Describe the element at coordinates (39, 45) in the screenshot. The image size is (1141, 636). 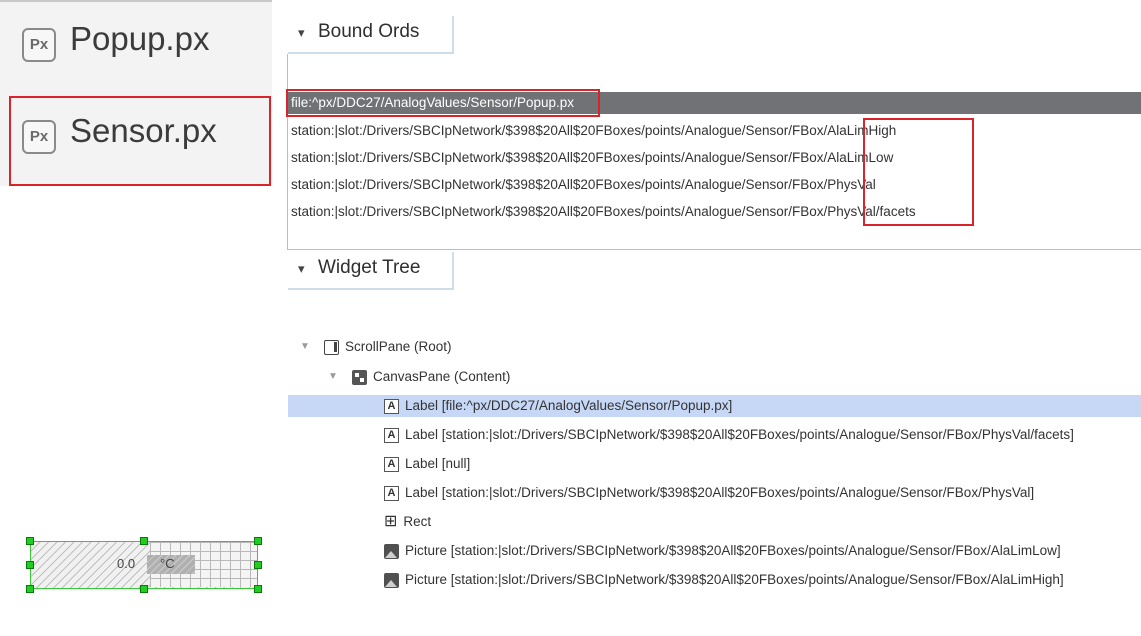
I see `px-file-icon: Px` at that location.